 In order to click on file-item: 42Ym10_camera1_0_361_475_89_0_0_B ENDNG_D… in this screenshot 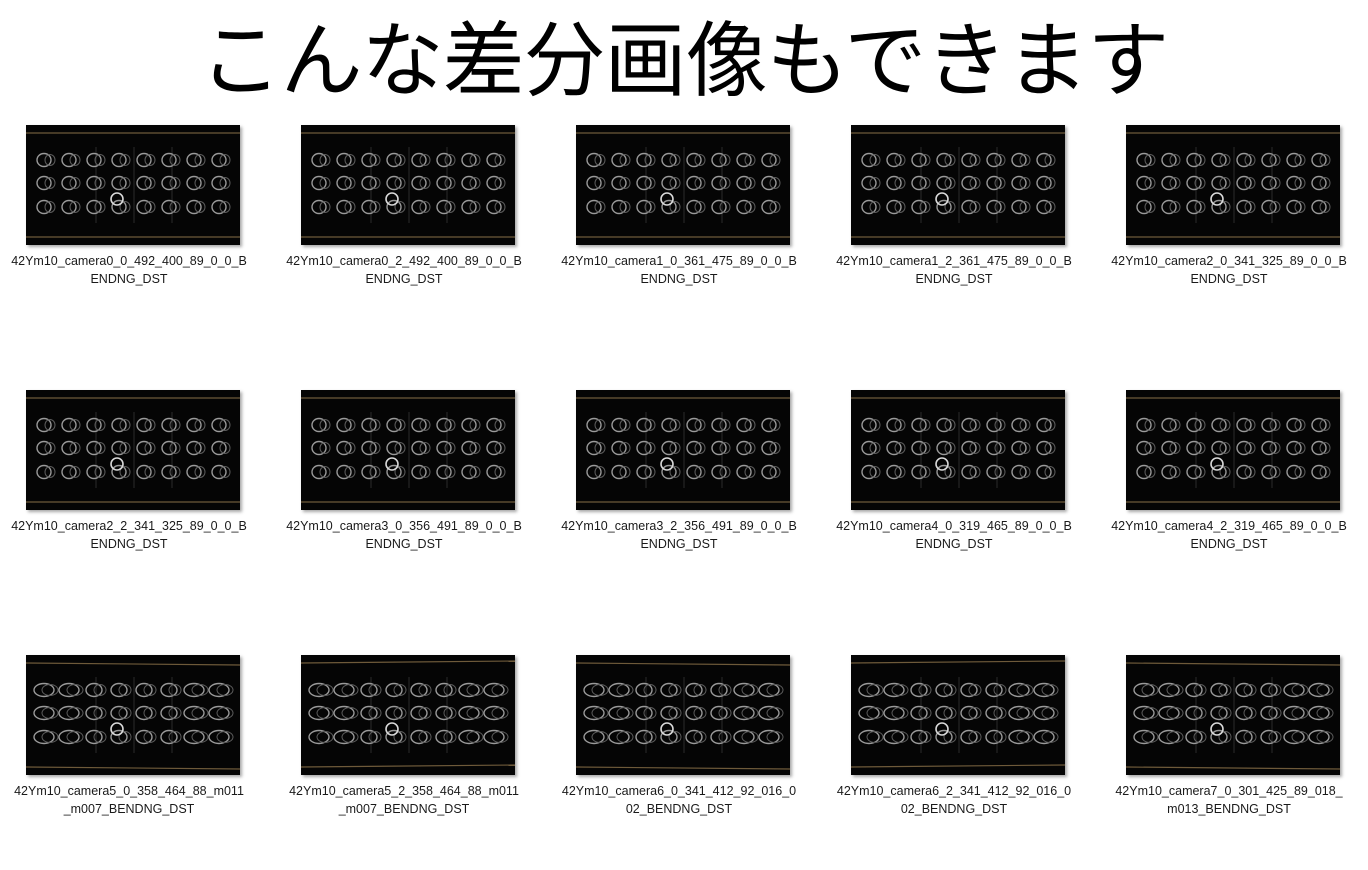, I will do `click(679, 225)`.